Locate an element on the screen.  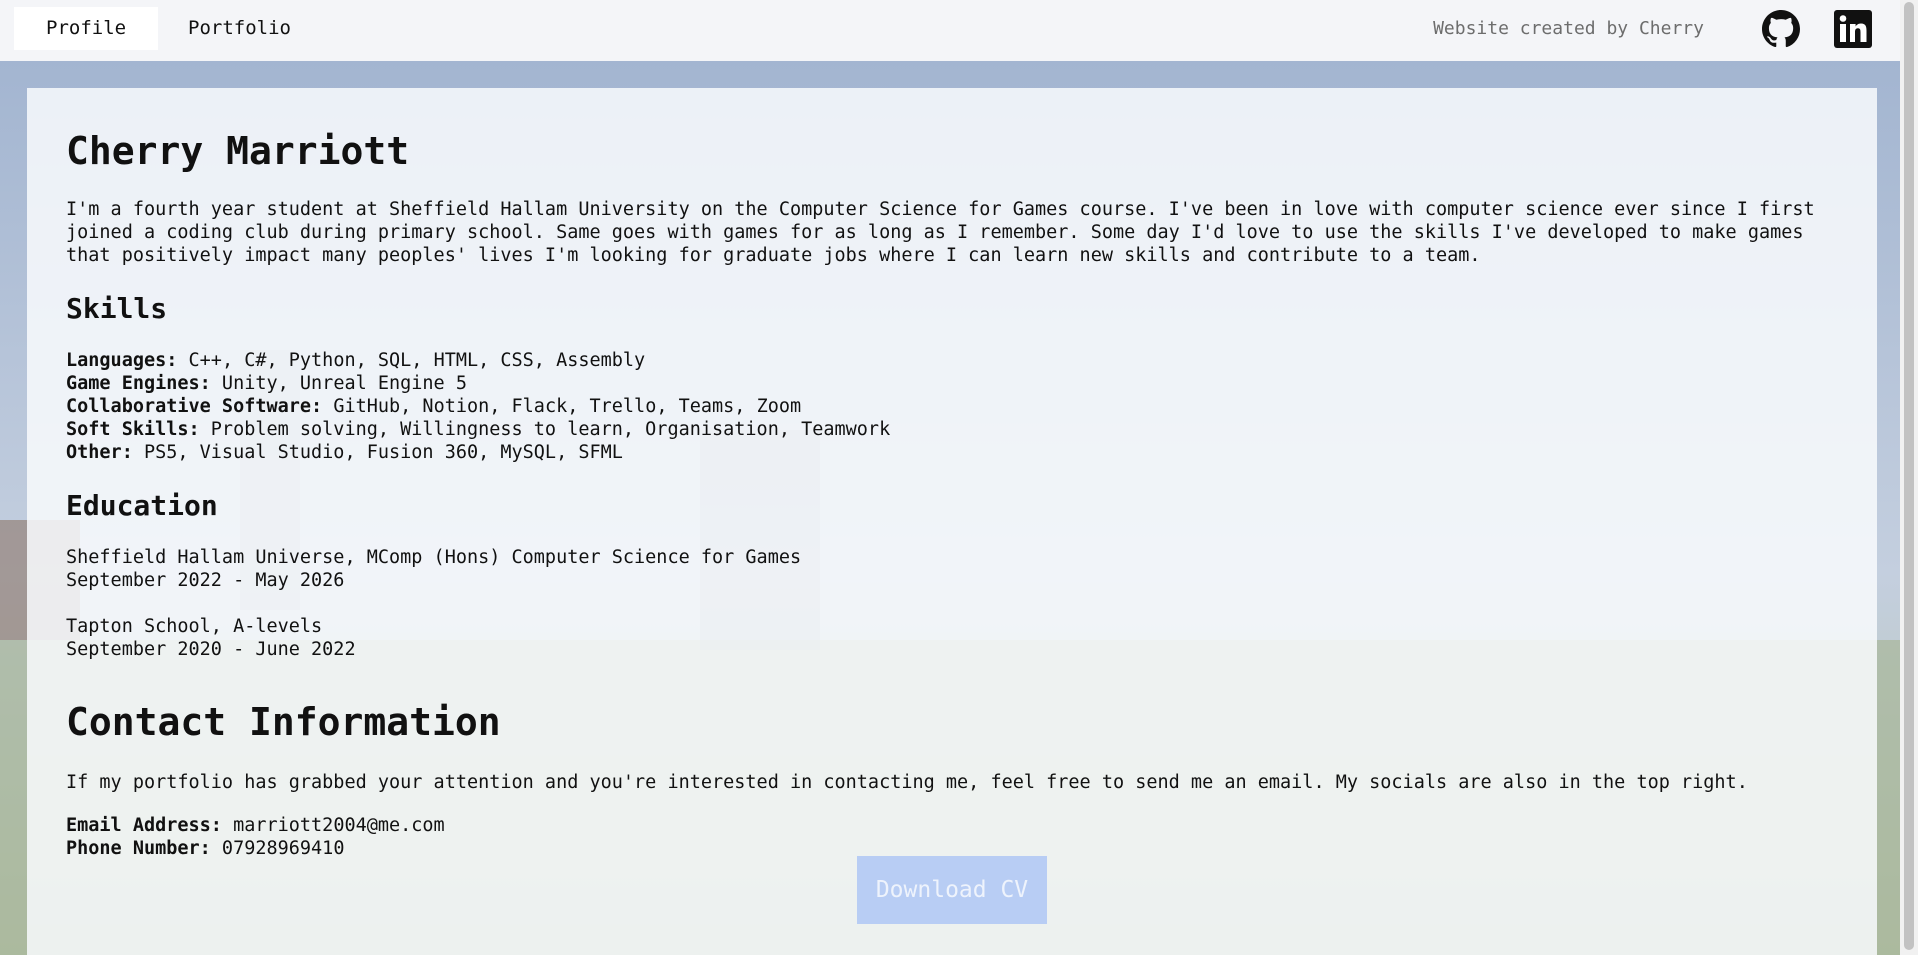
skill-item: Game Engines: Unity, Unreal Engine 5 is located at coordinates (956, 383).